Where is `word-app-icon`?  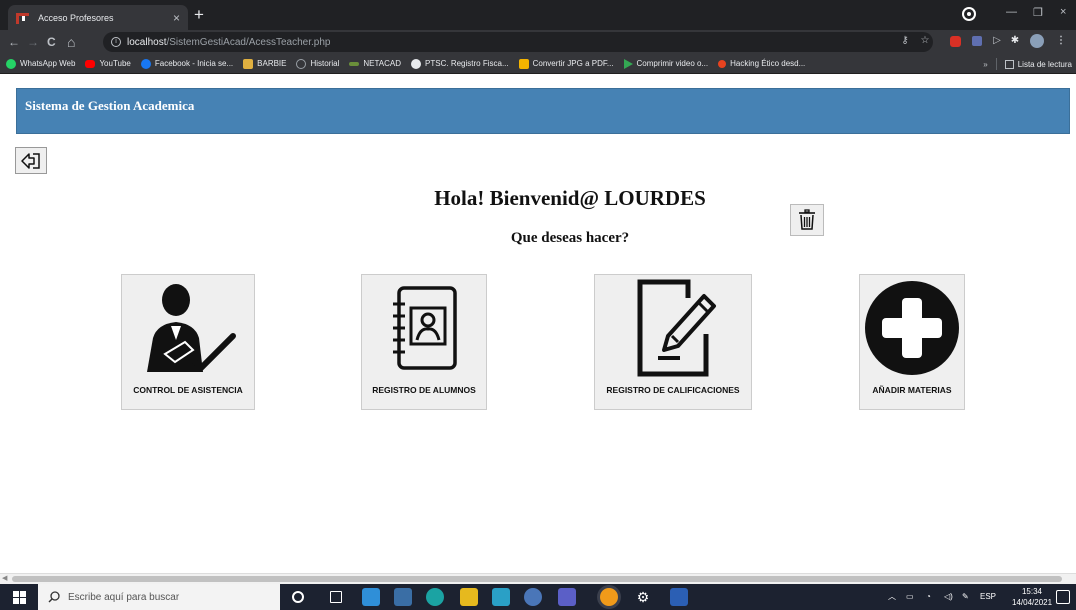
word-app-icon is located at coordinates (679, 597).